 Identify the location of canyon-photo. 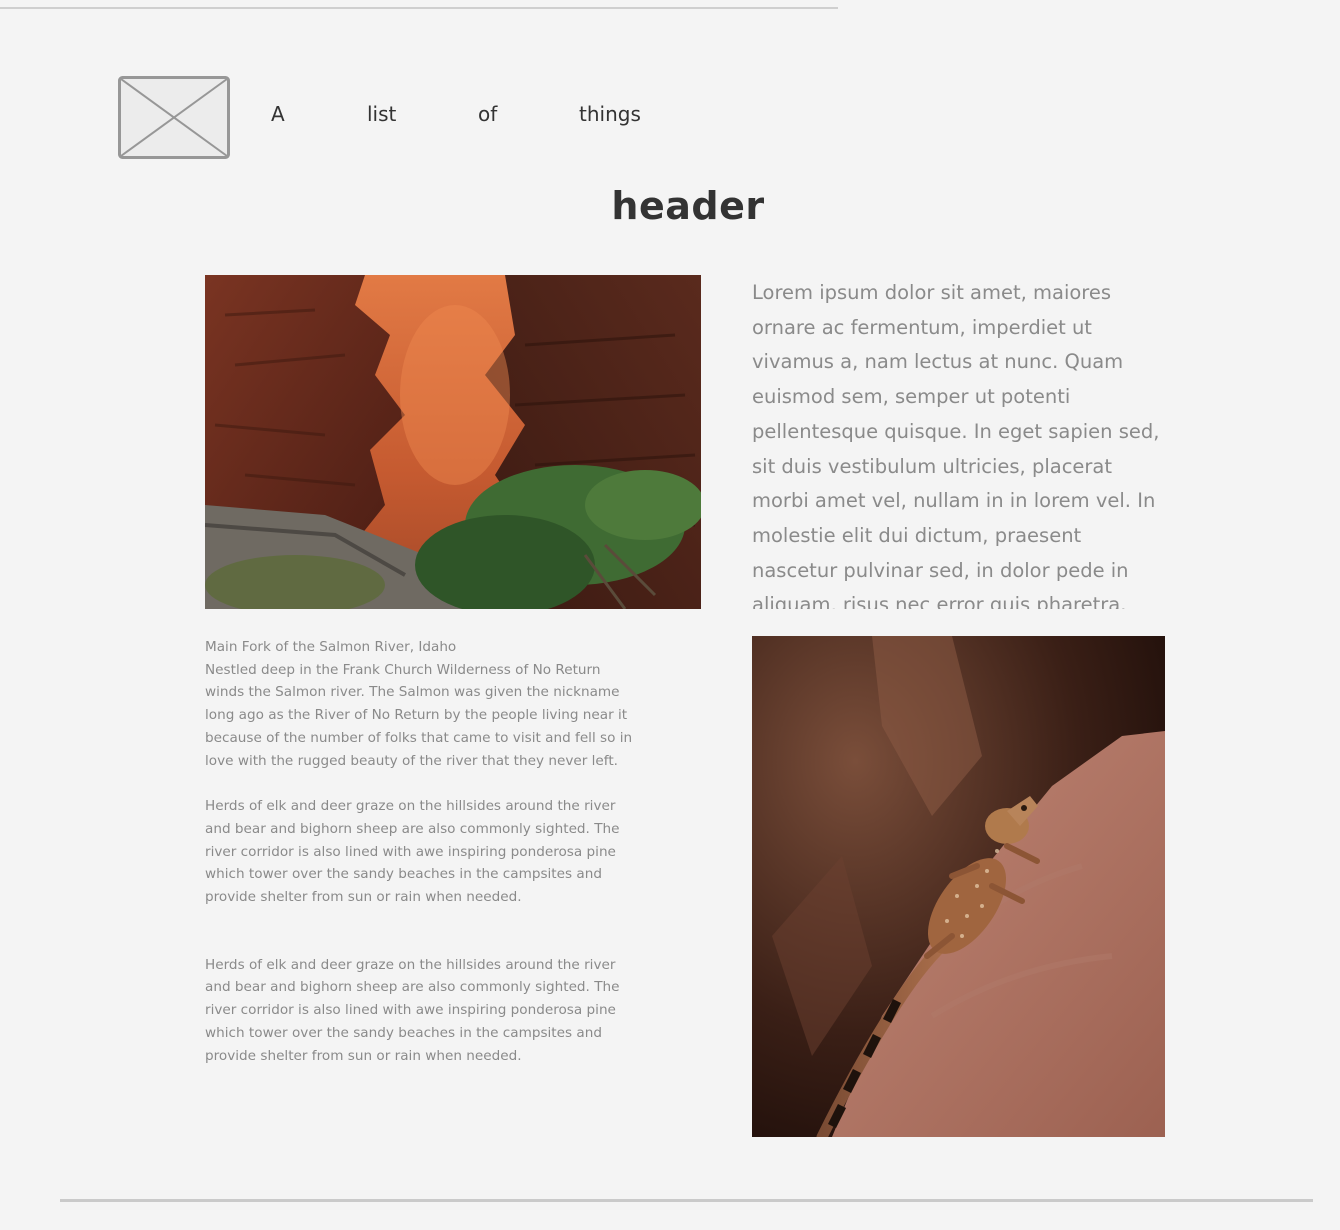
(453, 442).